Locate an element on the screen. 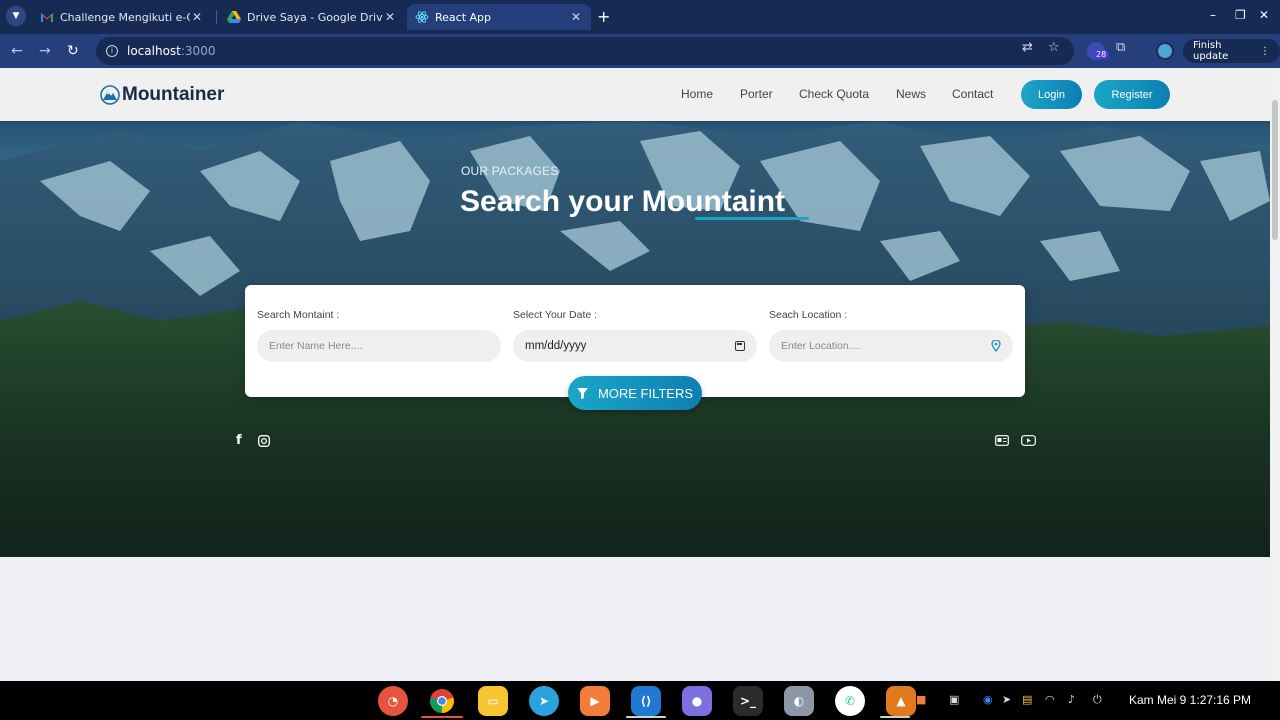 This screenshot has height=720, width=1280. more-filters-button: MORE FILTERS is located at coordinates (635, 393).